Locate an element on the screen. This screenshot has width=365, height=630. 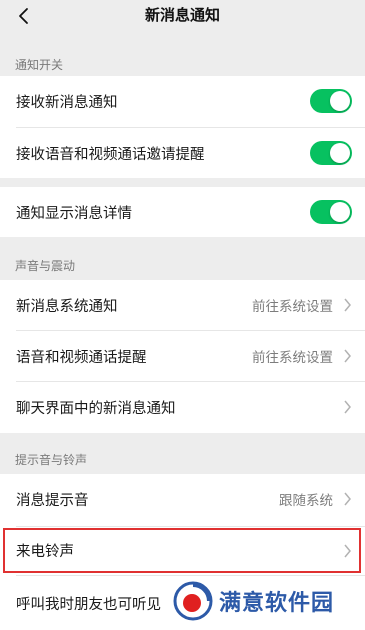
row-message-tone: 消息提示音 跟随系统 is located at coordinates (182, 499).